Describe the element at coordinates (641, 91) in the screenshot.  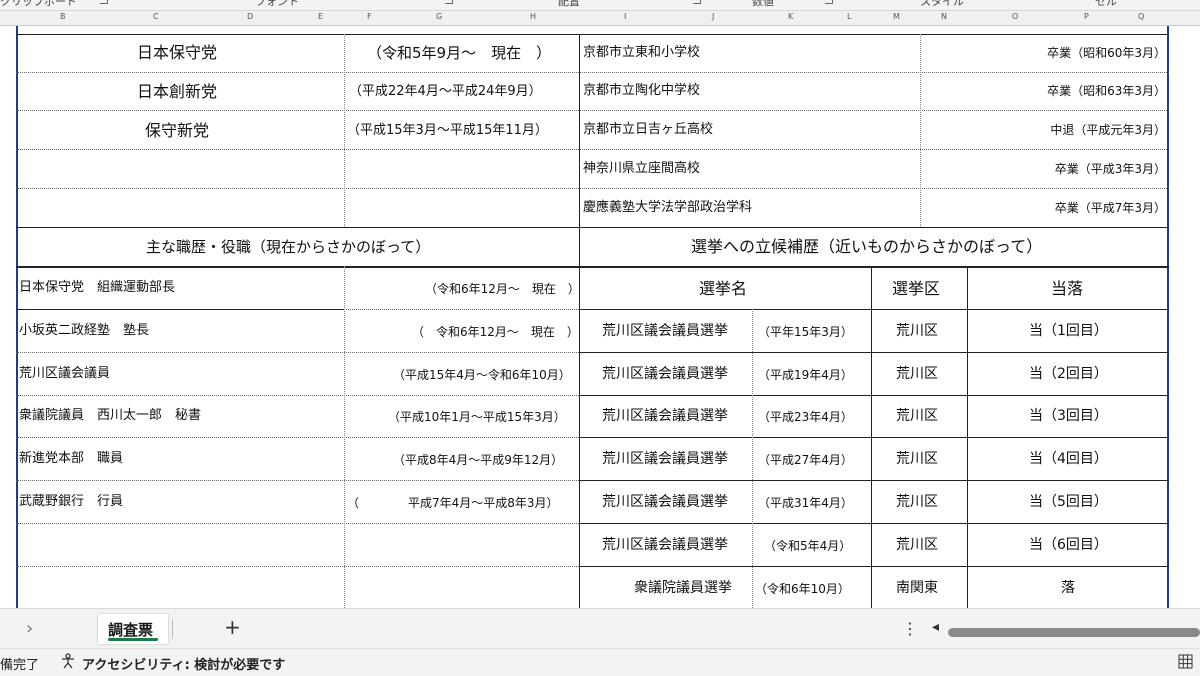
I see `school-name: 京都市立陶化中学校` at that location.